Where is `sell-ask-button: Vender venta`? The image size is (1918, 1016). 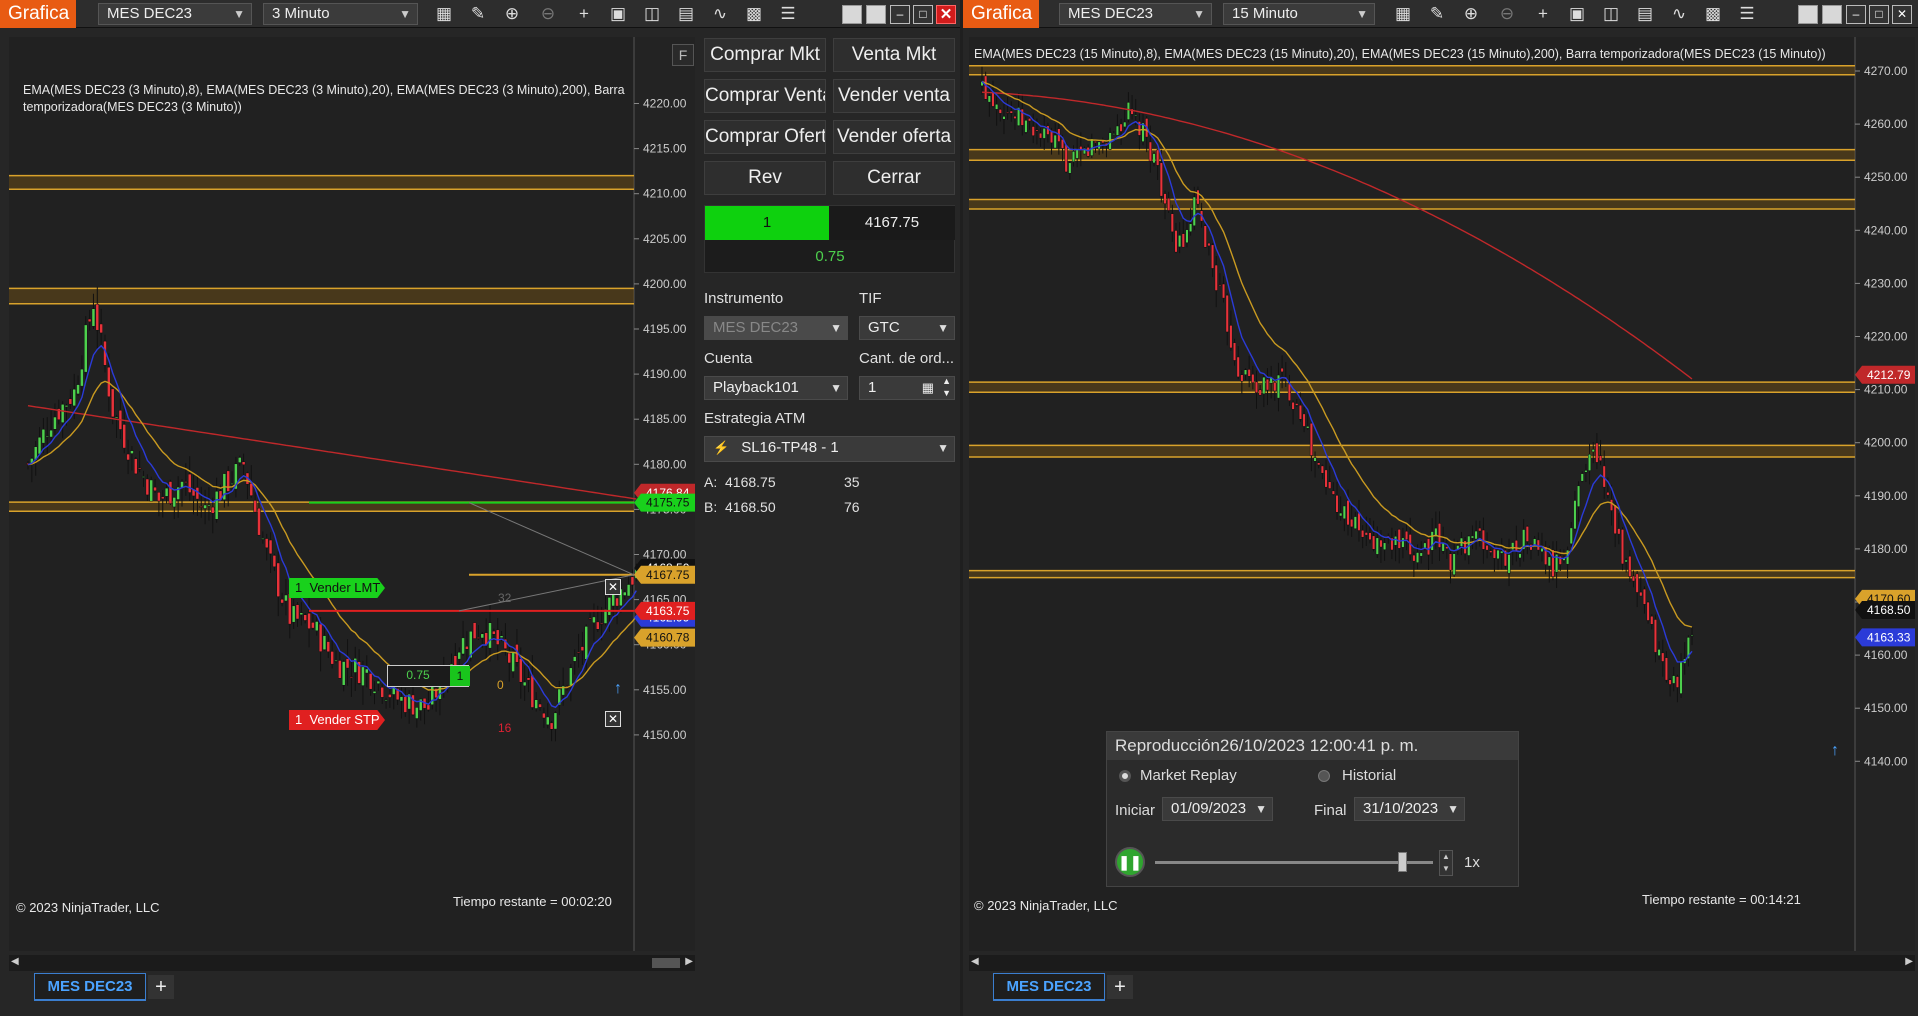
sell-ask-button: Vender venta is located at coordinates (894, 96).